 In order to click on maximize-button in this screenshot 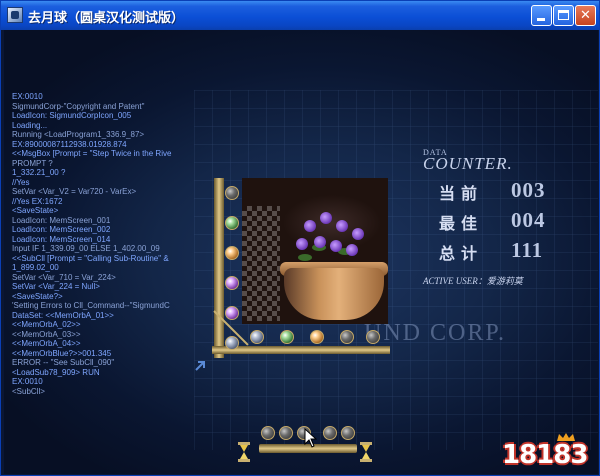, I will do `click(563, 15)`.